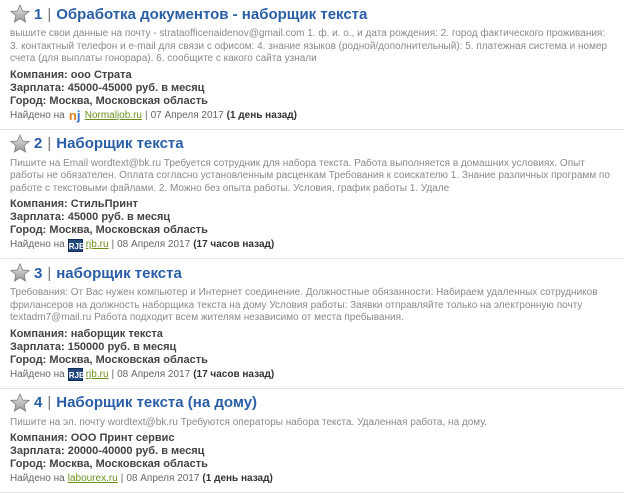  What do you see at coordinates (119, 273) in the screenshot?
I see `job-title-link: наборщик текста` at bounding box center [119, 273].